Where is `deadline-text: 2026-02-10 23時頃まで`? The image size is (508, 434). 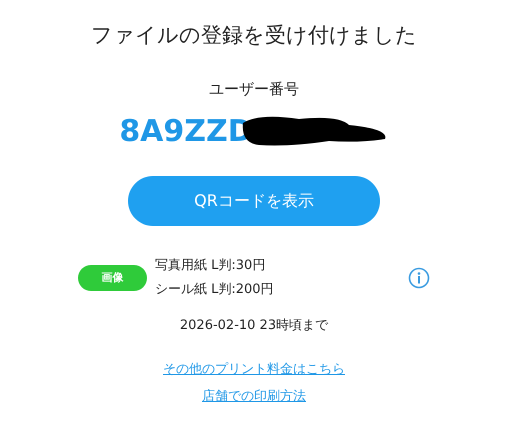 deadline-text: 2026-02-10 23時頃まで is located at coordinates (254, 326).